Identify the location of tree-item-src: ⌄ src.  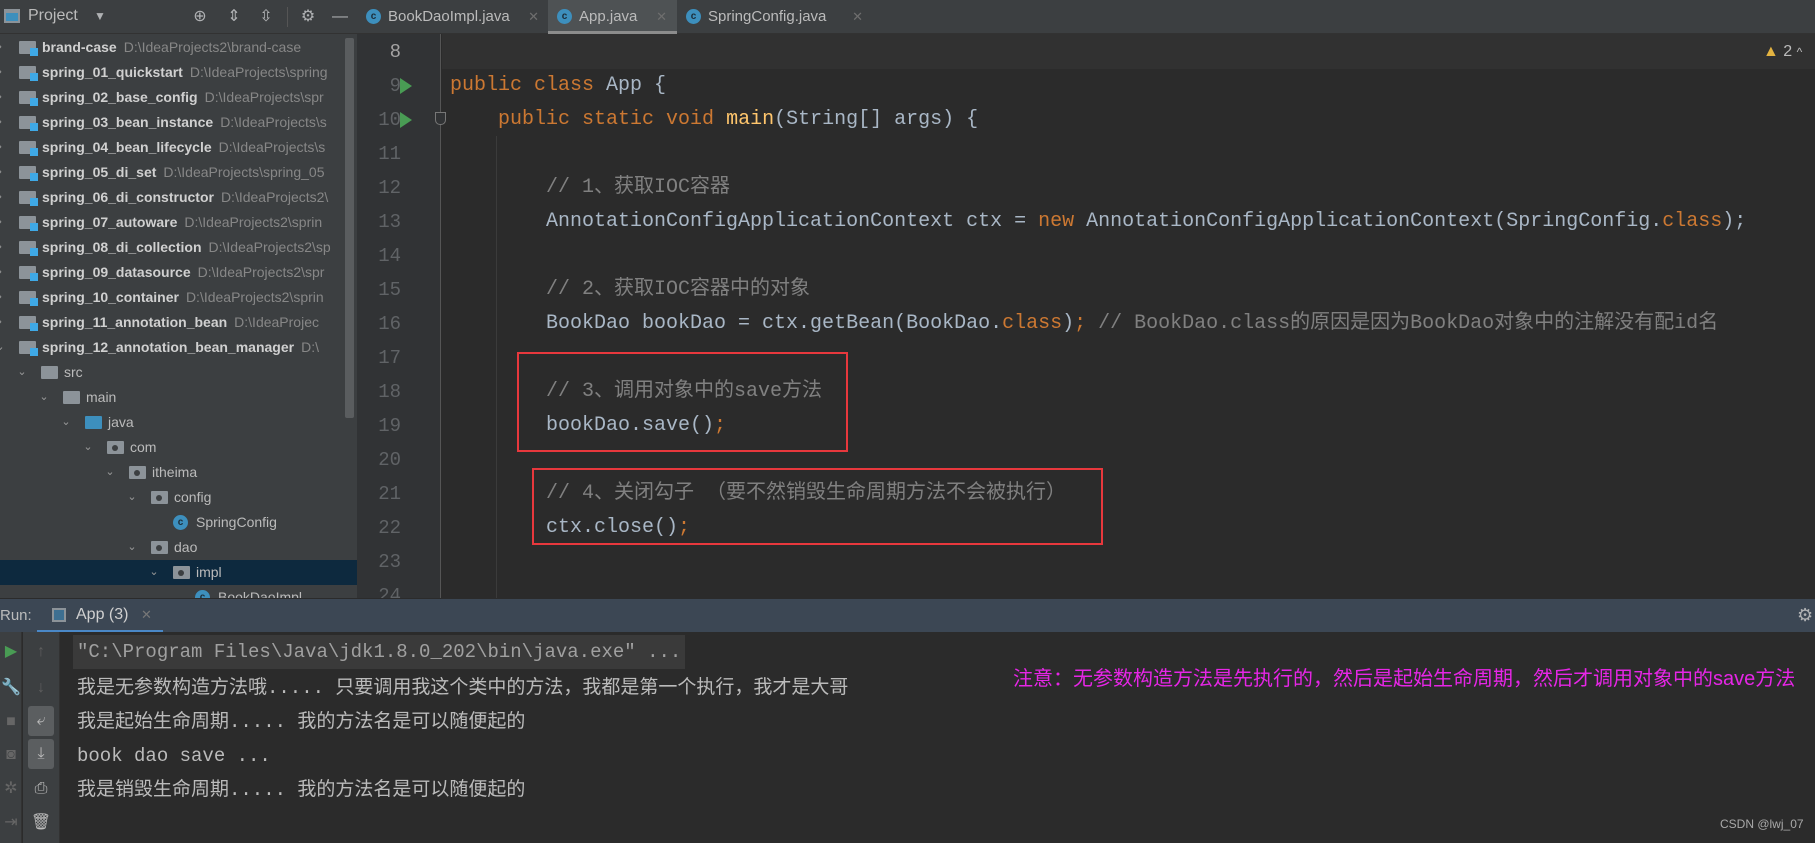
(172, 372).